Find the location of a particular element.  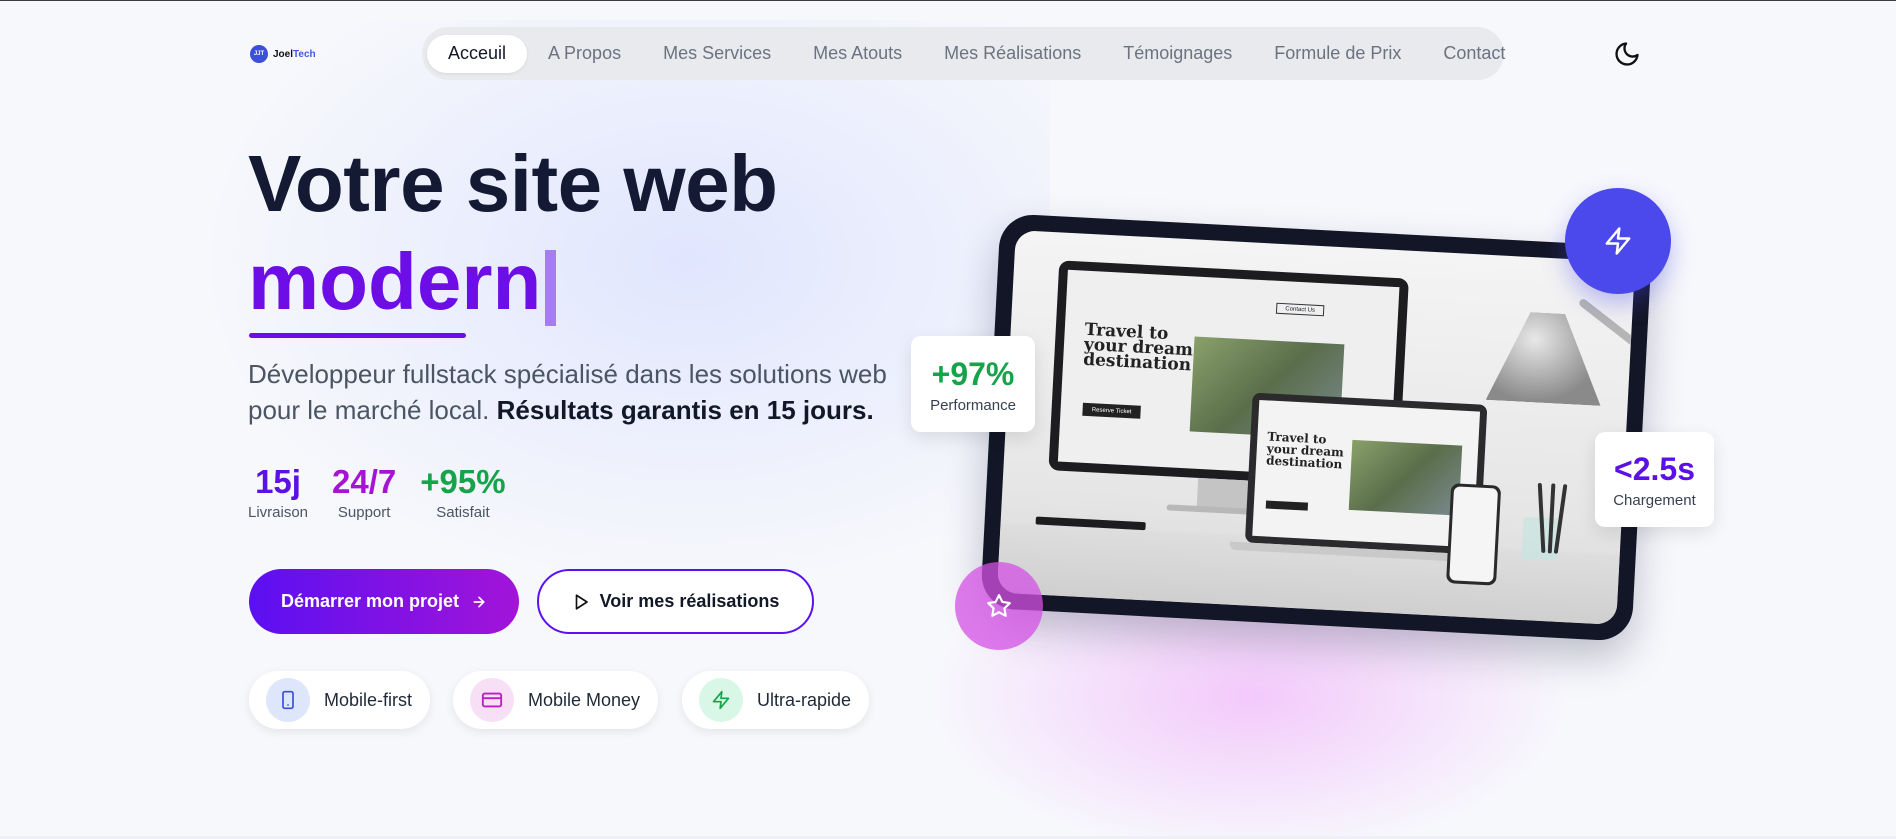

lamp-arm is located at coordinates (1606, 325).